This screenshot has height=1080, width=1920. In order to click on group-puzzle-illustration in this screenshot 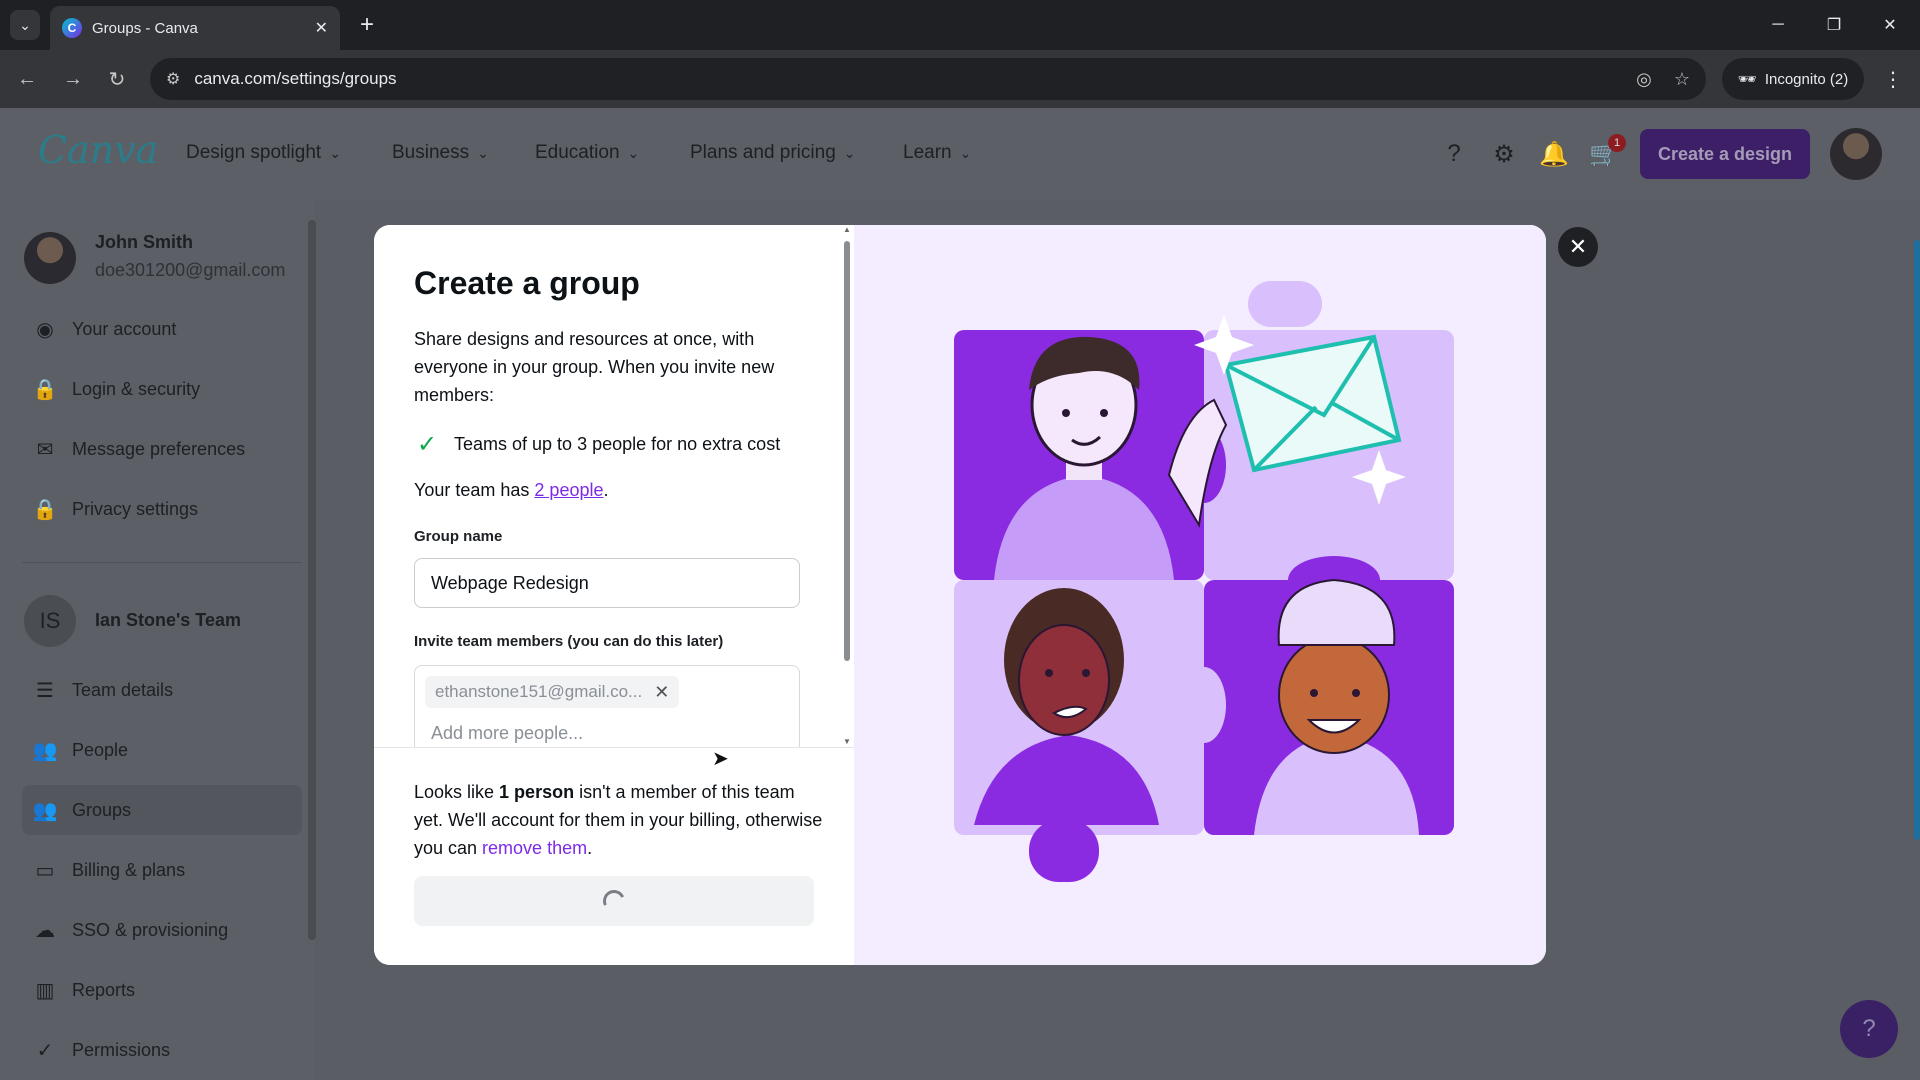, I will do `click(1204, 581)`.